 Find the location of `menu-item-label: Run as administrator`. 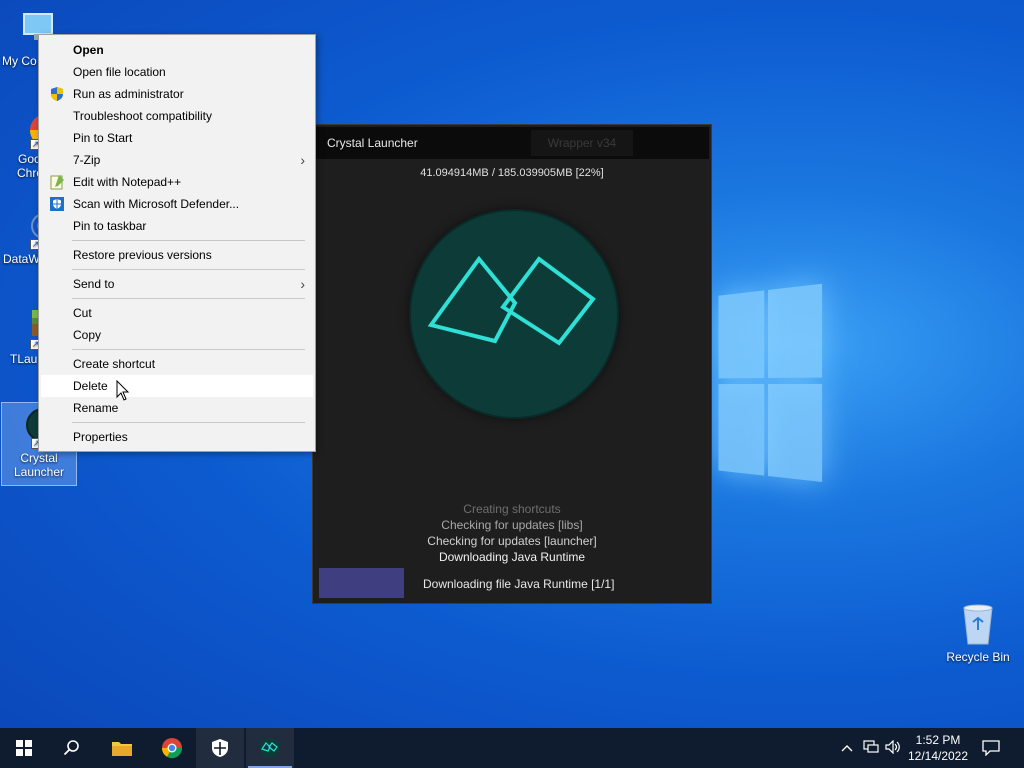

menu-item-label: Run as administrator is located at coordinates (128, 94).